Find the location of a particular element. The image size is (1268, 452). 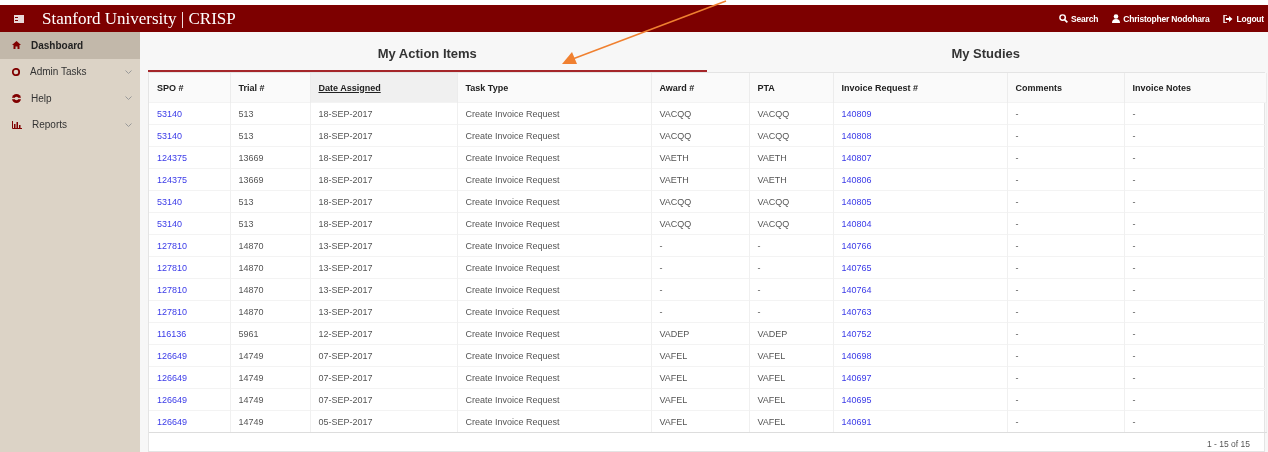

table-link: 140695 is located at coordinates (856, 399).